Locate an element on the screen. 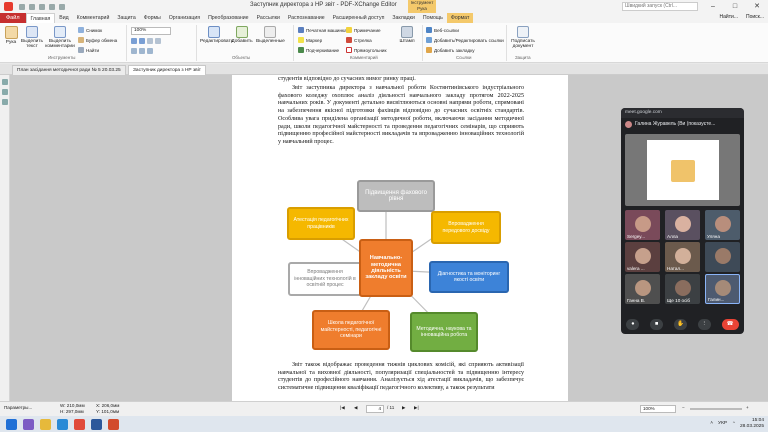 This screenshot has width=768, height=432. menu-view: Вид is located at coordinates (63, 18).